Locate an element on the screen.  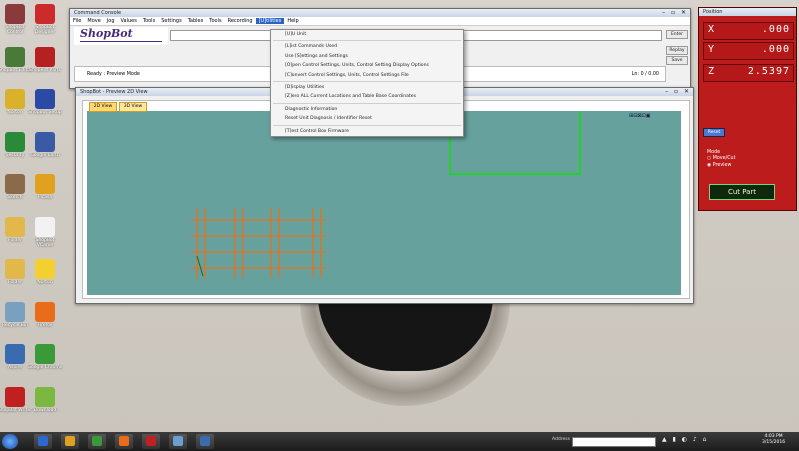
cut-part-button: Cut Part is located at coordinates (742, 192).